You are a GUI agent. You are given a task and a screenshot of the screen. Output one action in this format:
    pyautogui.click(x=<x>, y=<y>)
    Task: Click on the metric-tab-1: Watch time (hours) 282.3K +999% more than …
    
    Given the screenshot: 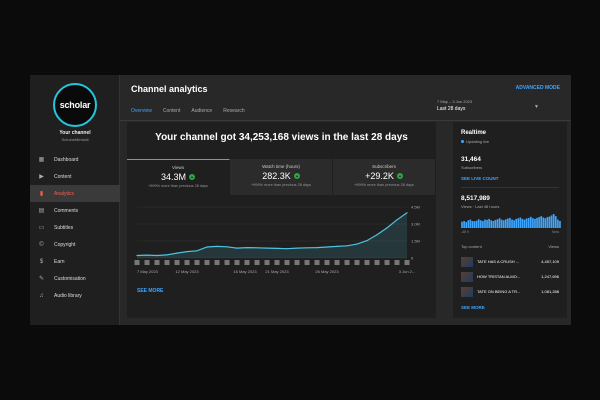 What is the action you would take?
    pyautogui.click(x=281, y=177)
    